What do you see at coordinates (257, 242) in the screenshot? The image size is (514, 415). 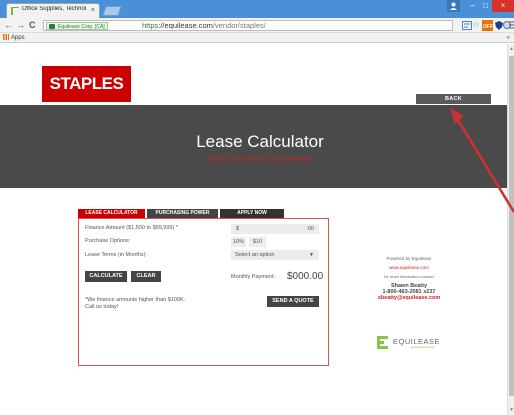 I see `purchase-option-10-dollar: $10` at bounding box center [257, 242].